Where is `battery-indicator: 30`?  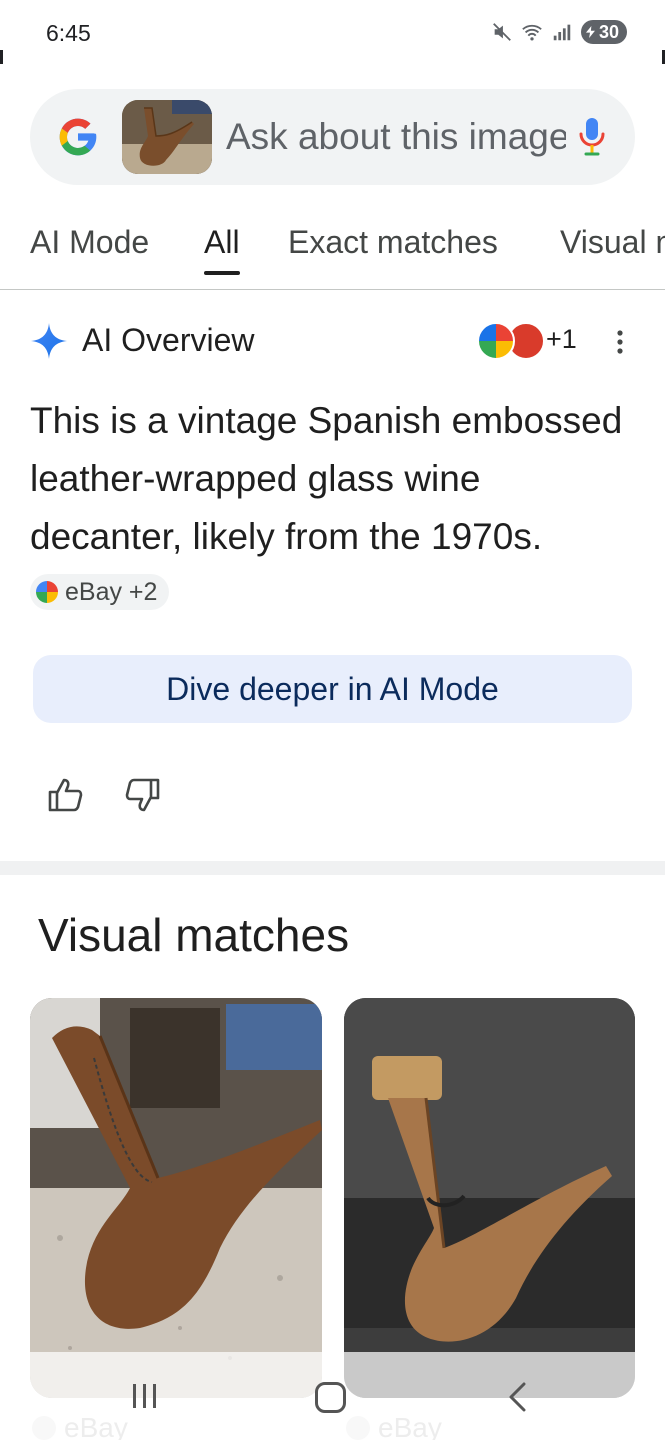 battery-indicator: 30 is located at coordinates (603, 32).